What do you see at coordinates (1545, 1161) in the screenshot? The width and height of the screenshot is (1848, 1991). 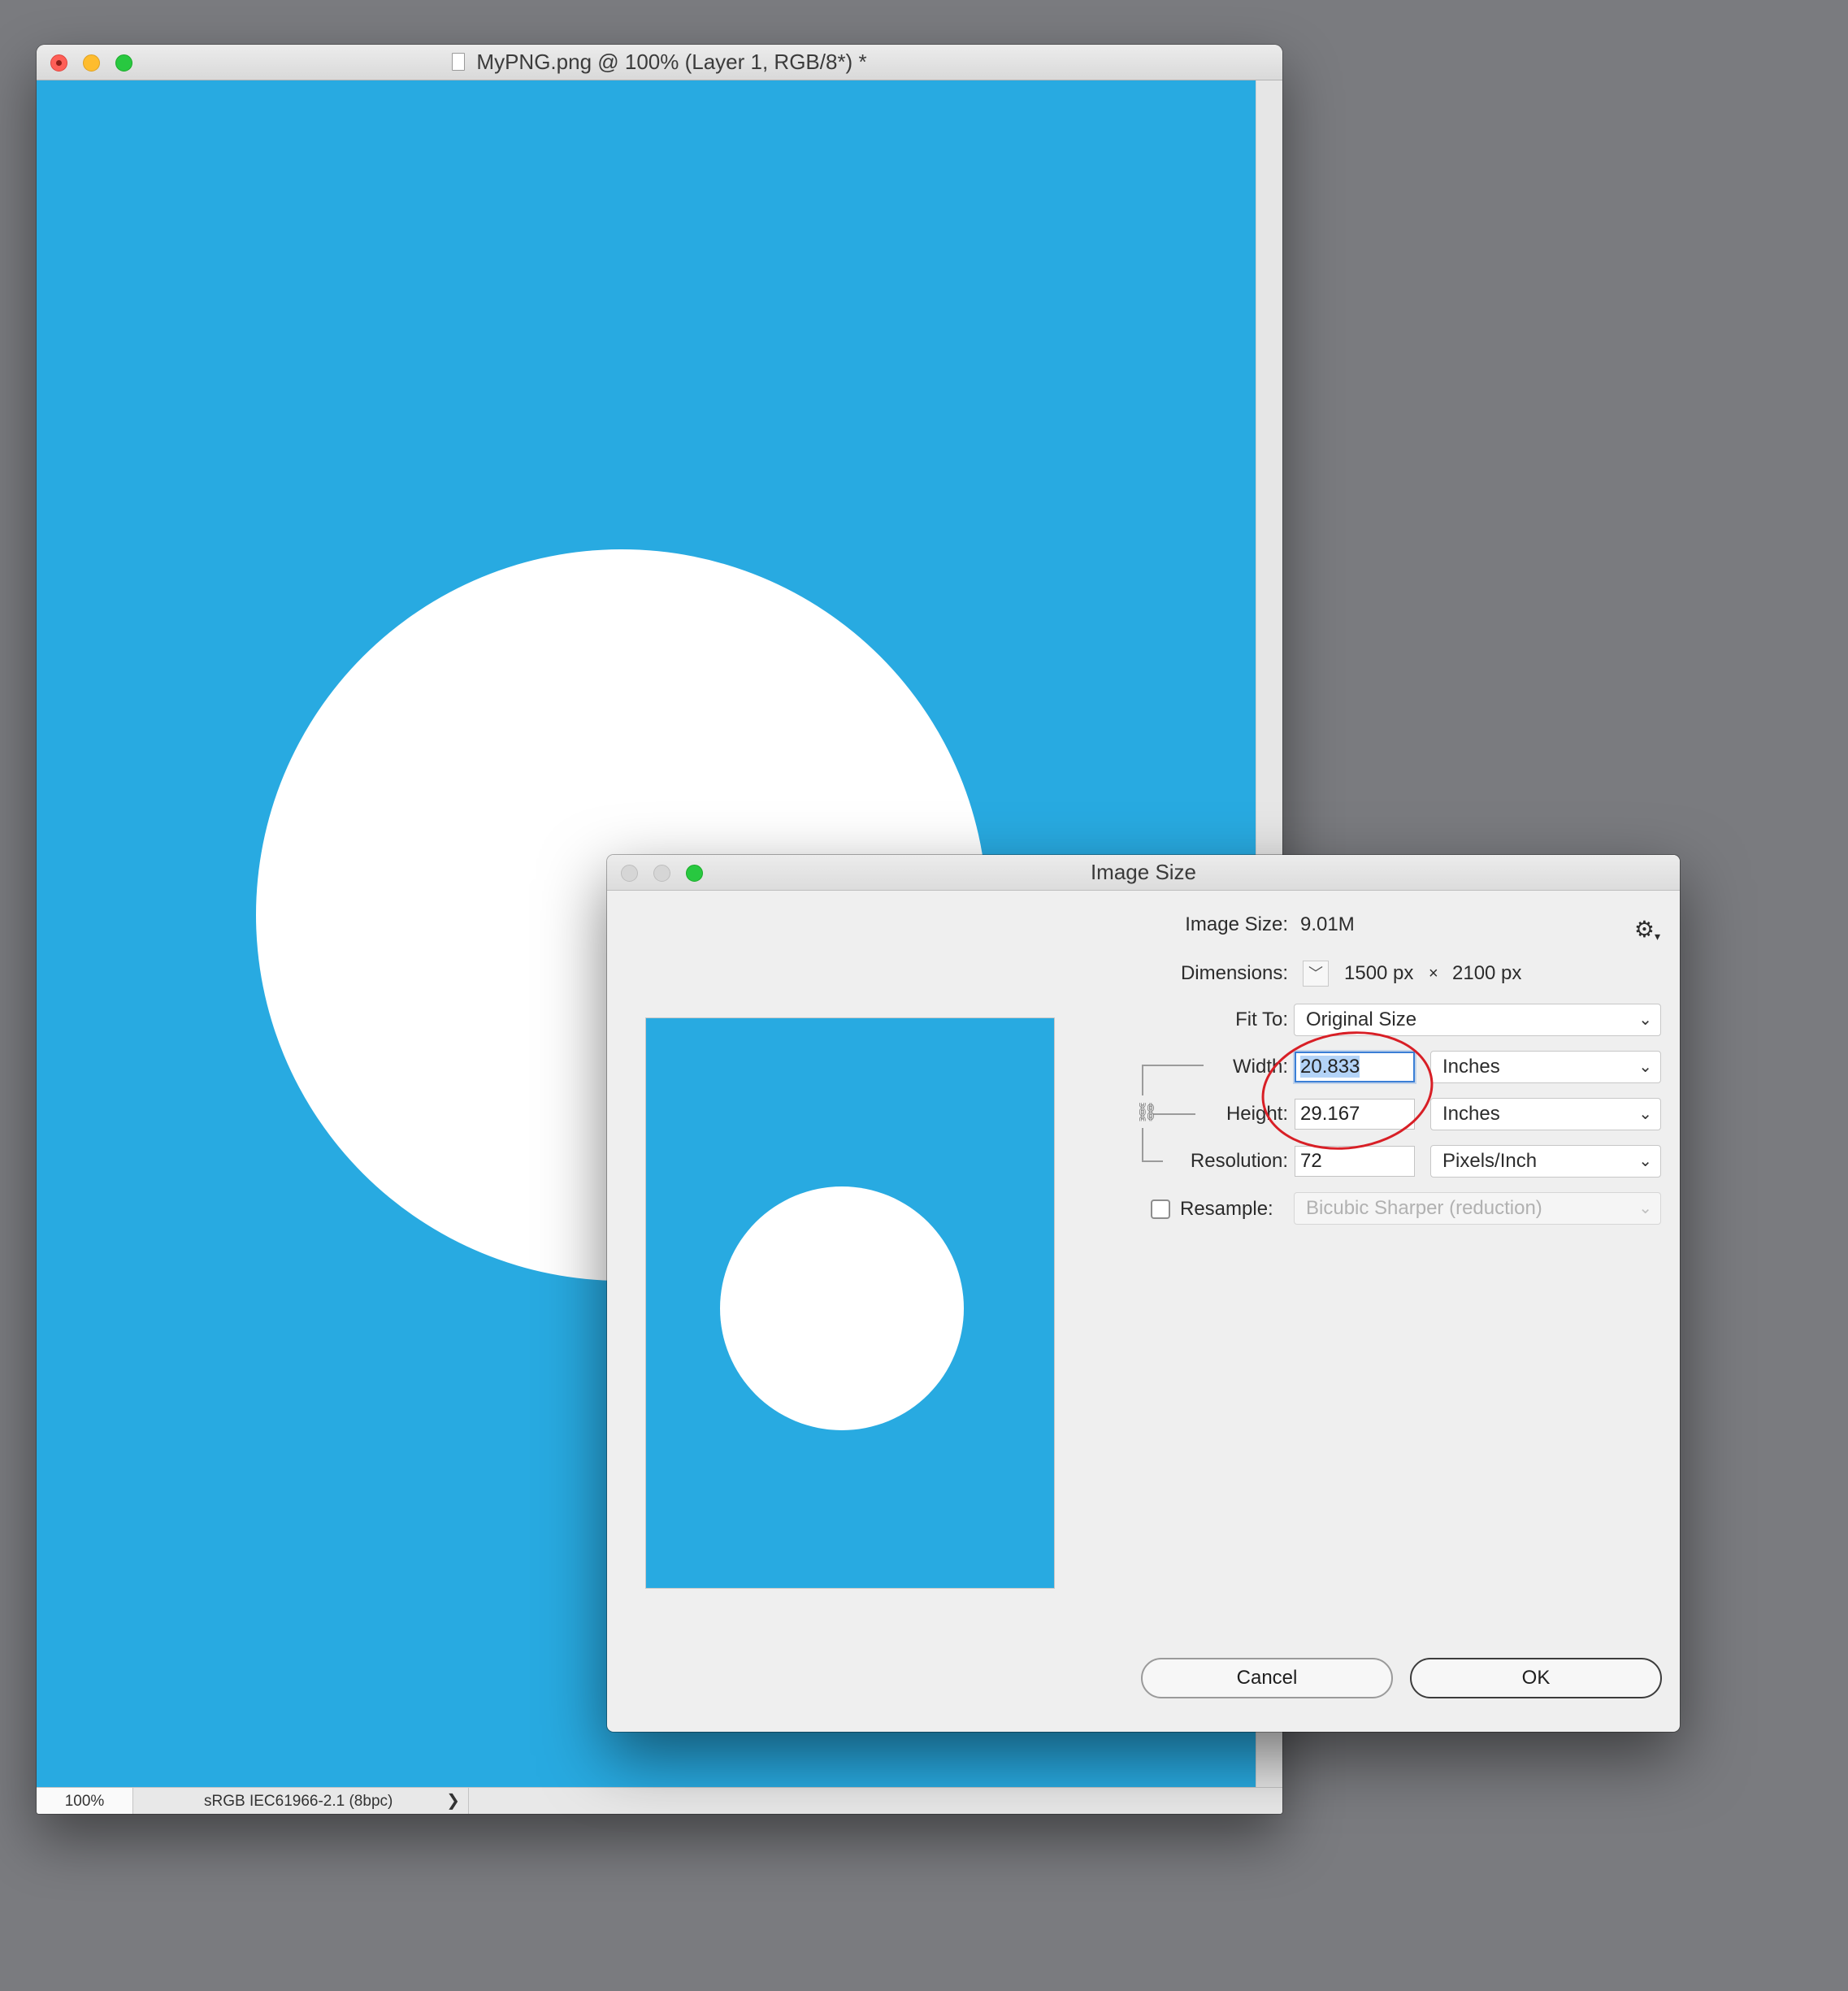 I see `resolution-unit-select: Pixels/Inch ⌄` at bounding box center [1545, 1161].